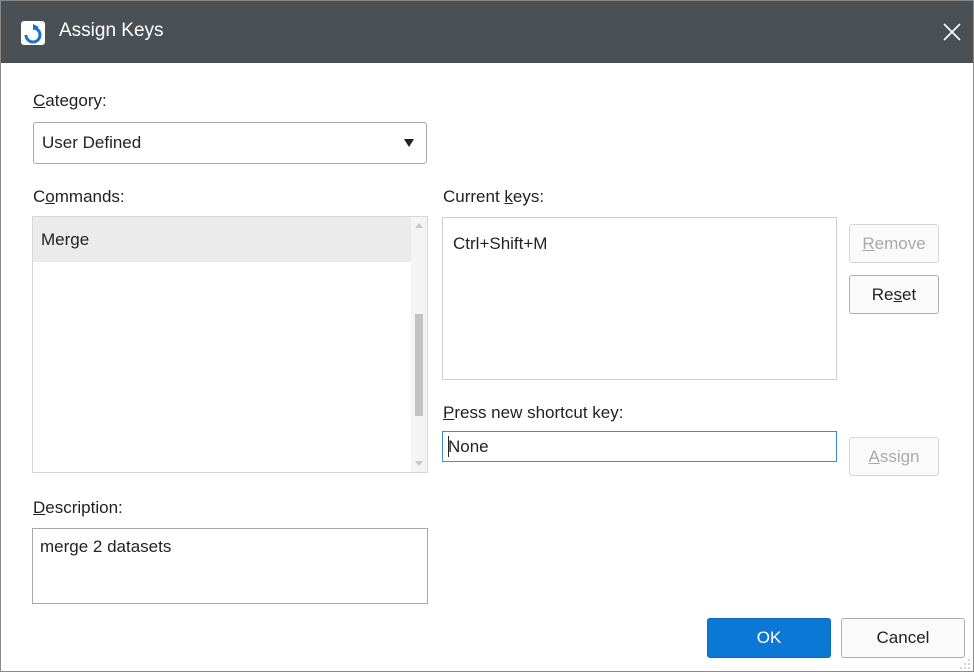 Image resolution: width=974 pixels, height=672 pixels. What do you see at coordinates (952, 32) in the screenshot?
I see `close-icon` at bounding box center [952, 32].